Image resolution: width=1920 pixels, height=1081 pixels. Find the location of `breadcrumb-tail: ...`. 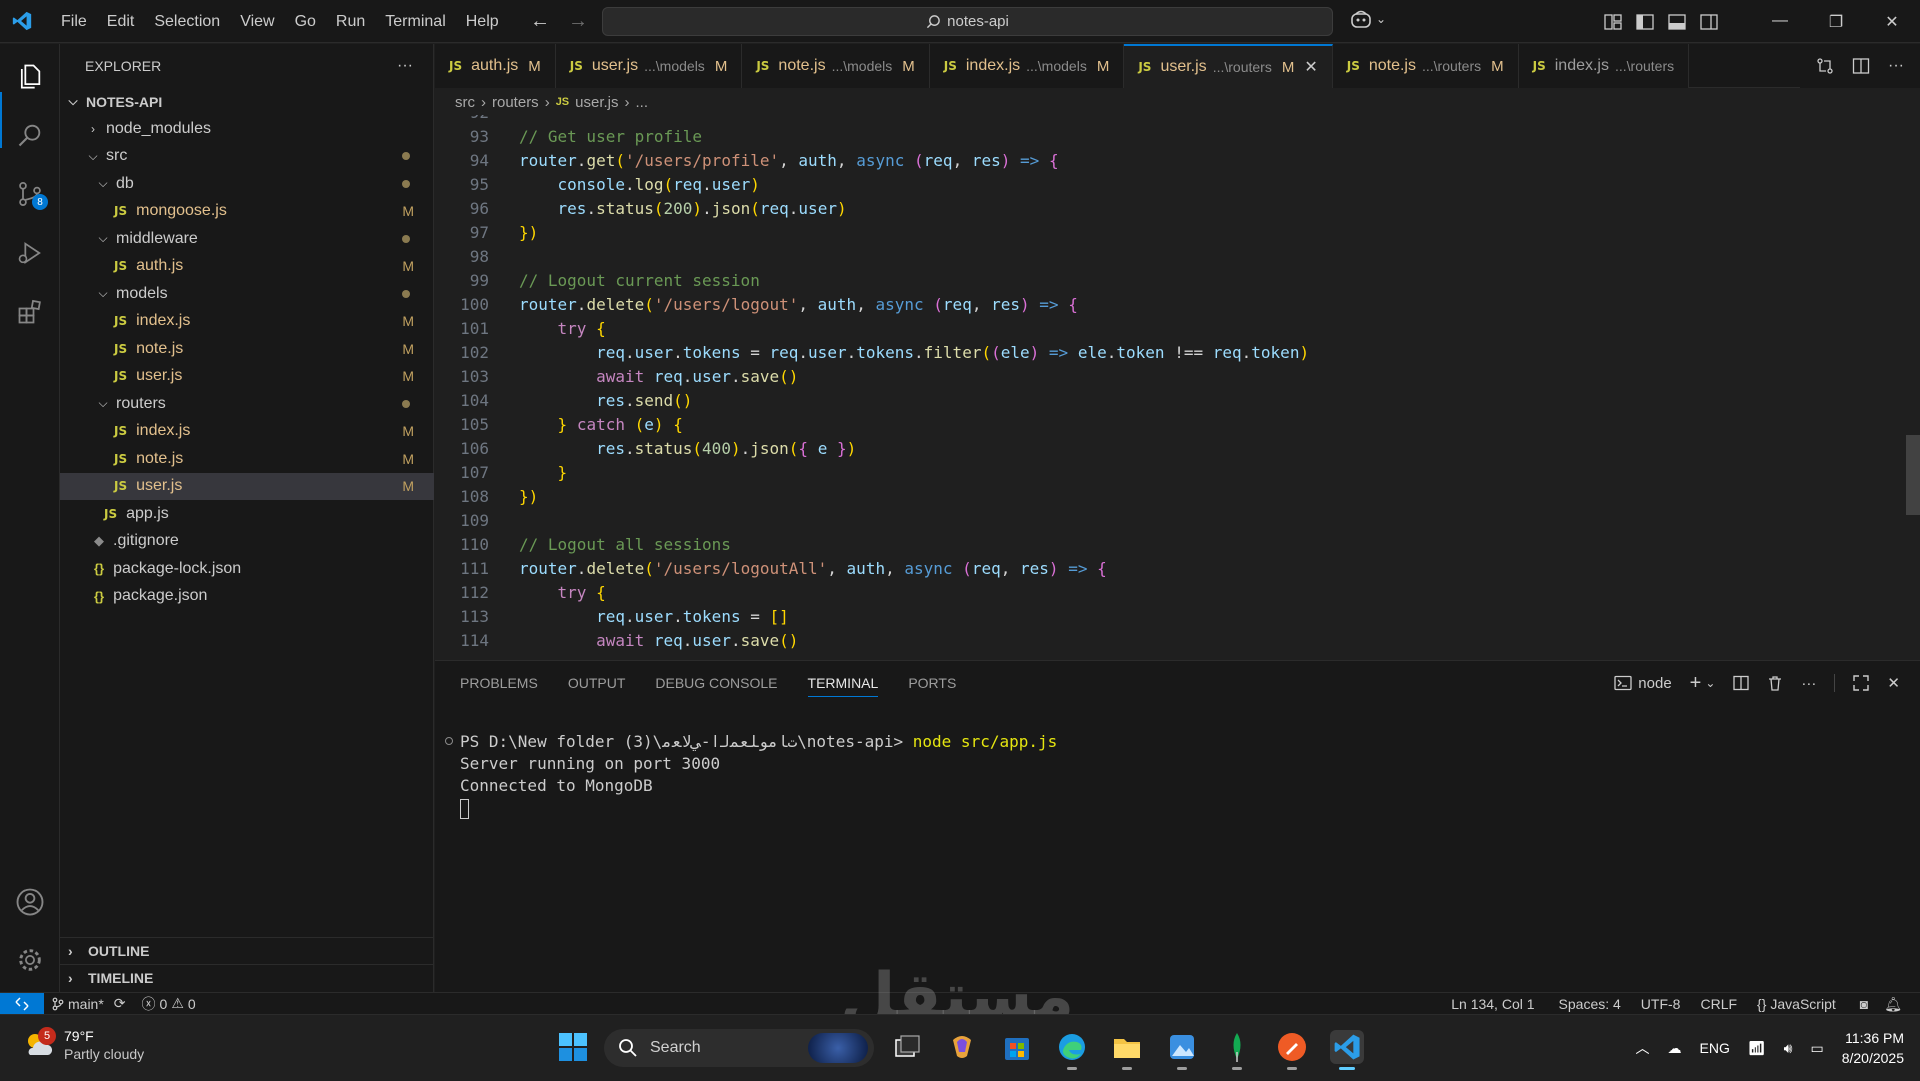

breadcrumb-tail: ... is located at coordinates (642, 102).